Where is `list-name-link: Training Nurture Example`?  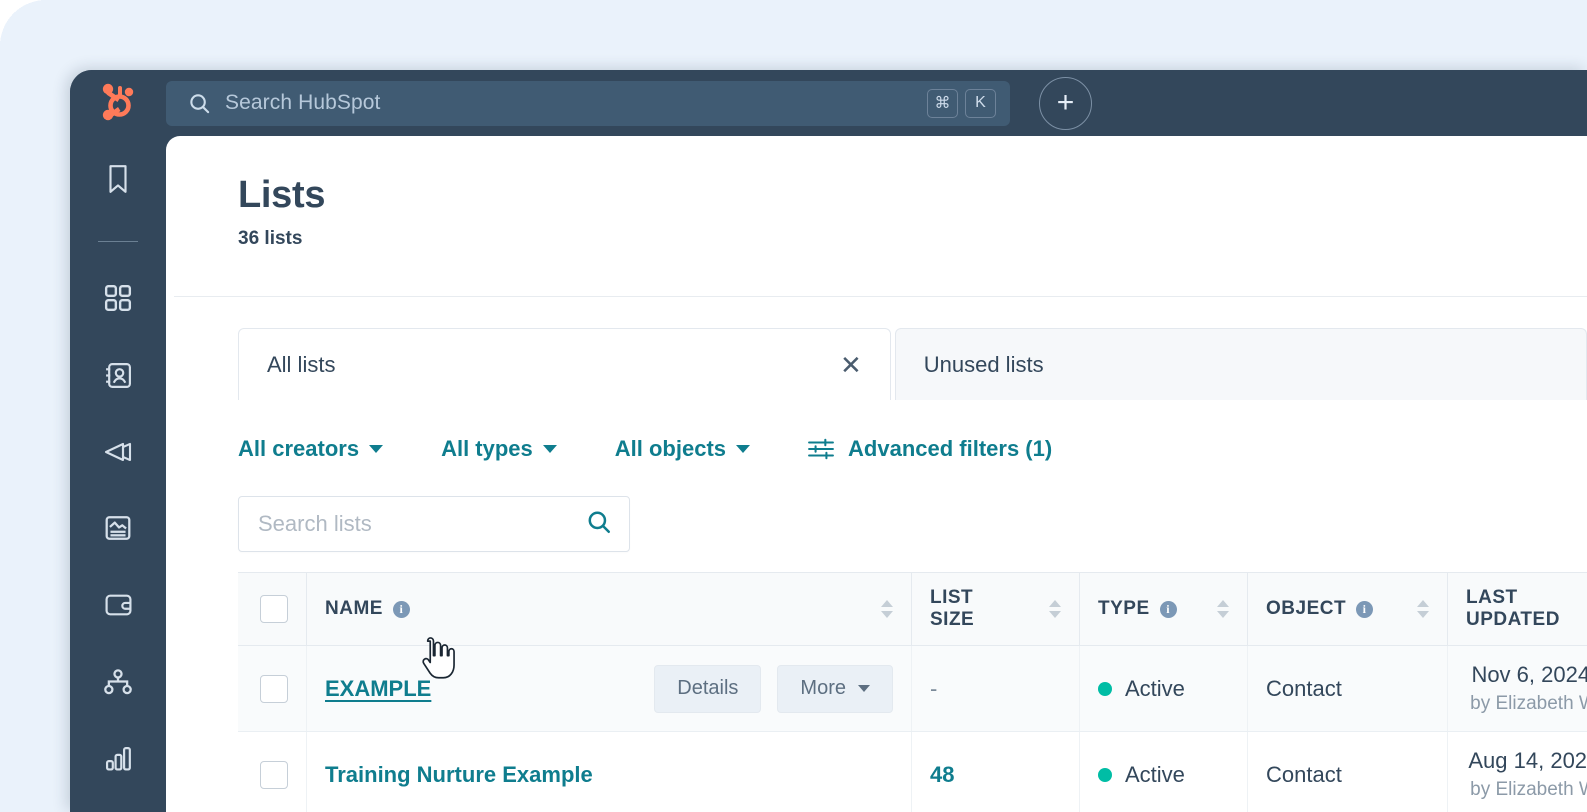
list-name-link: Training Nurture Example is located at coordinates (459, 775).